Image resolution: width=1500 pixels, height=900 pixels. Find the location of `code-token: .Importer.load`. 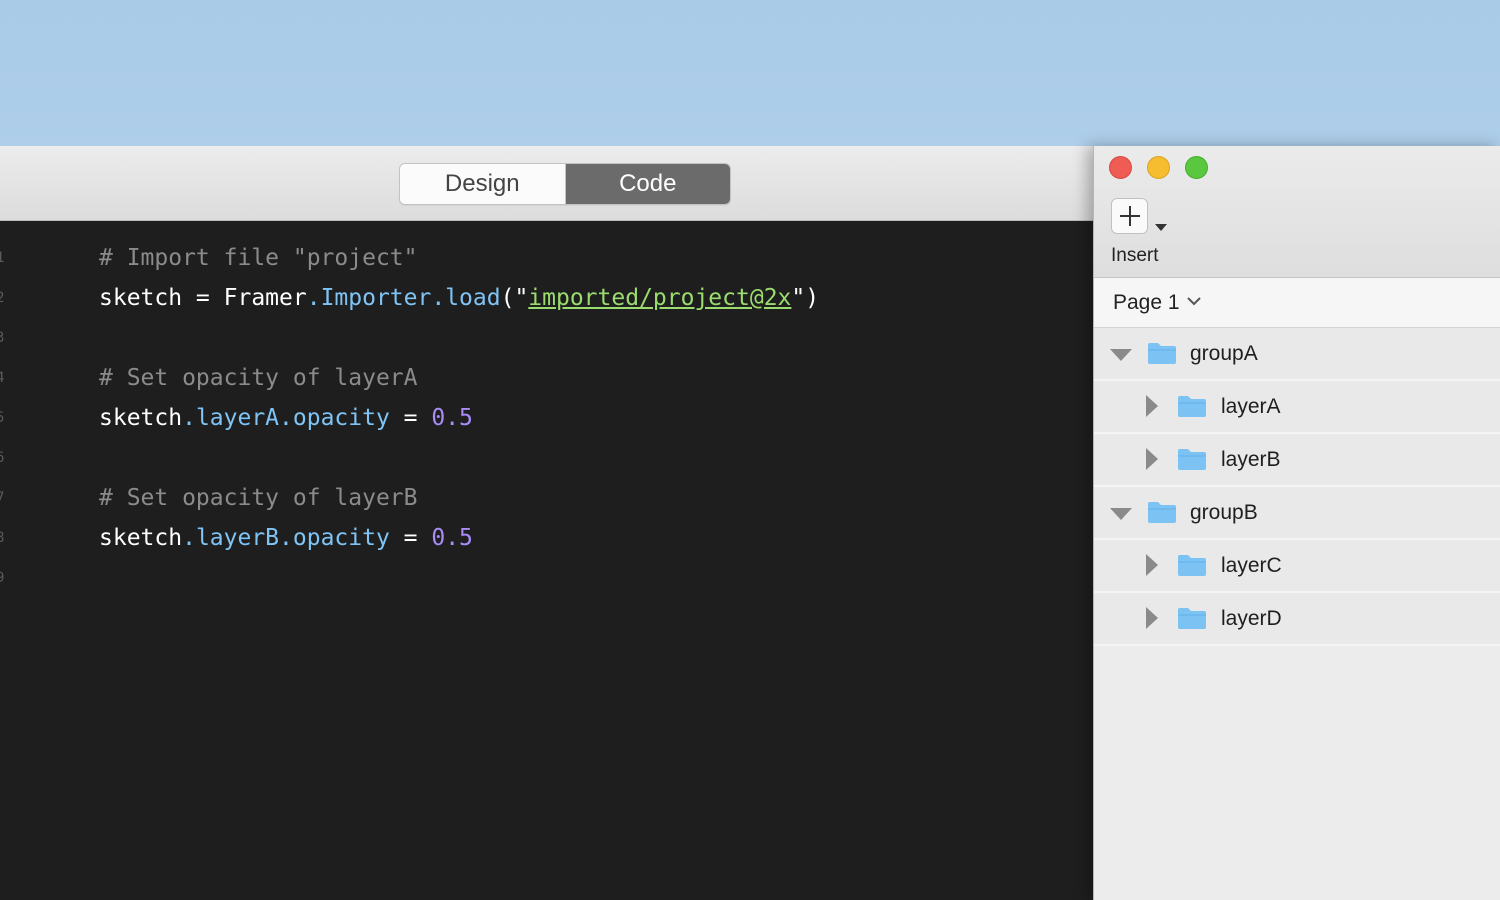

code-token: .Importer.load is located at coordinates (403, 298).